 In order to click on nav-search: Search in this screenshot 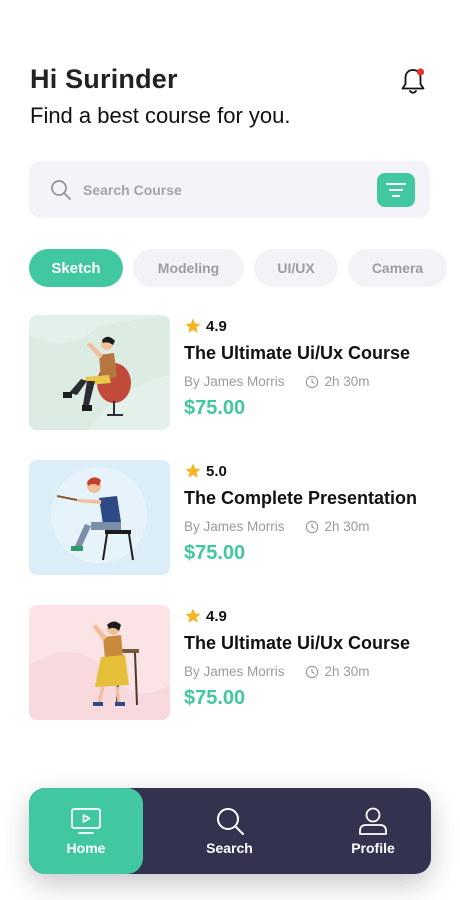, I will do `click(229, 831)`.